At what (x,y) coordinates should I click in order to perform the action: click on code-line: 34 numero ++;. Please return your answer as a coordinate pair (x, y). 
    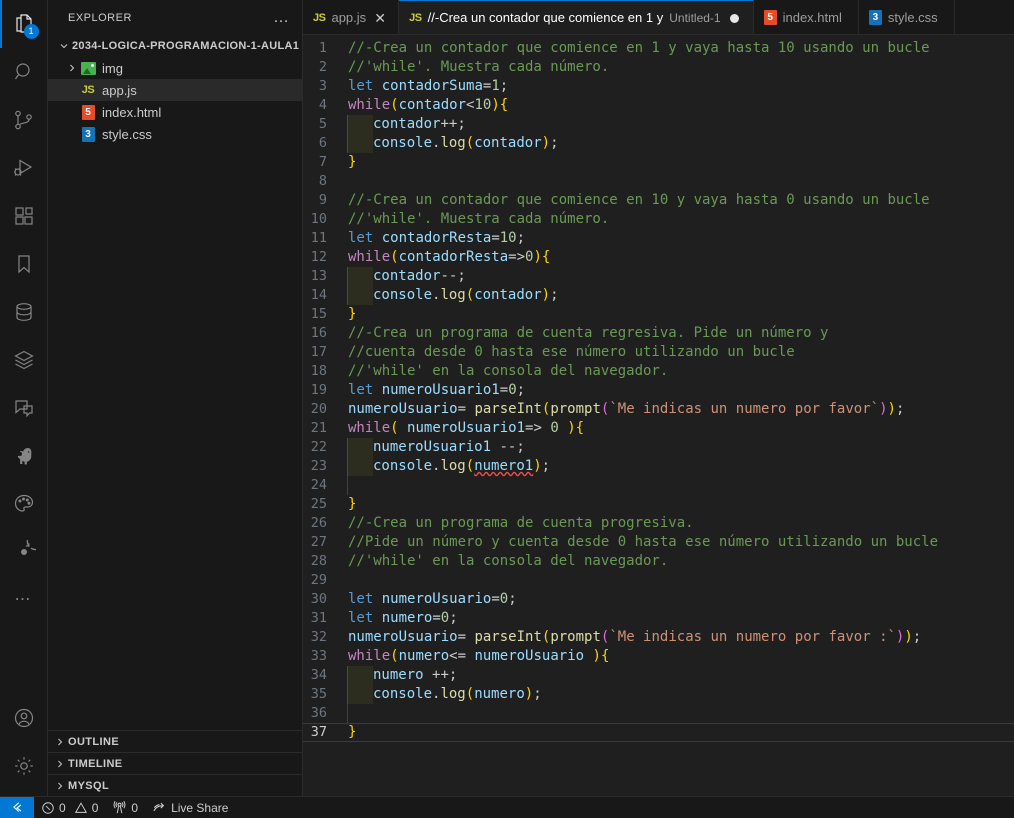
    Looking at the image, I should click on (658, 675).